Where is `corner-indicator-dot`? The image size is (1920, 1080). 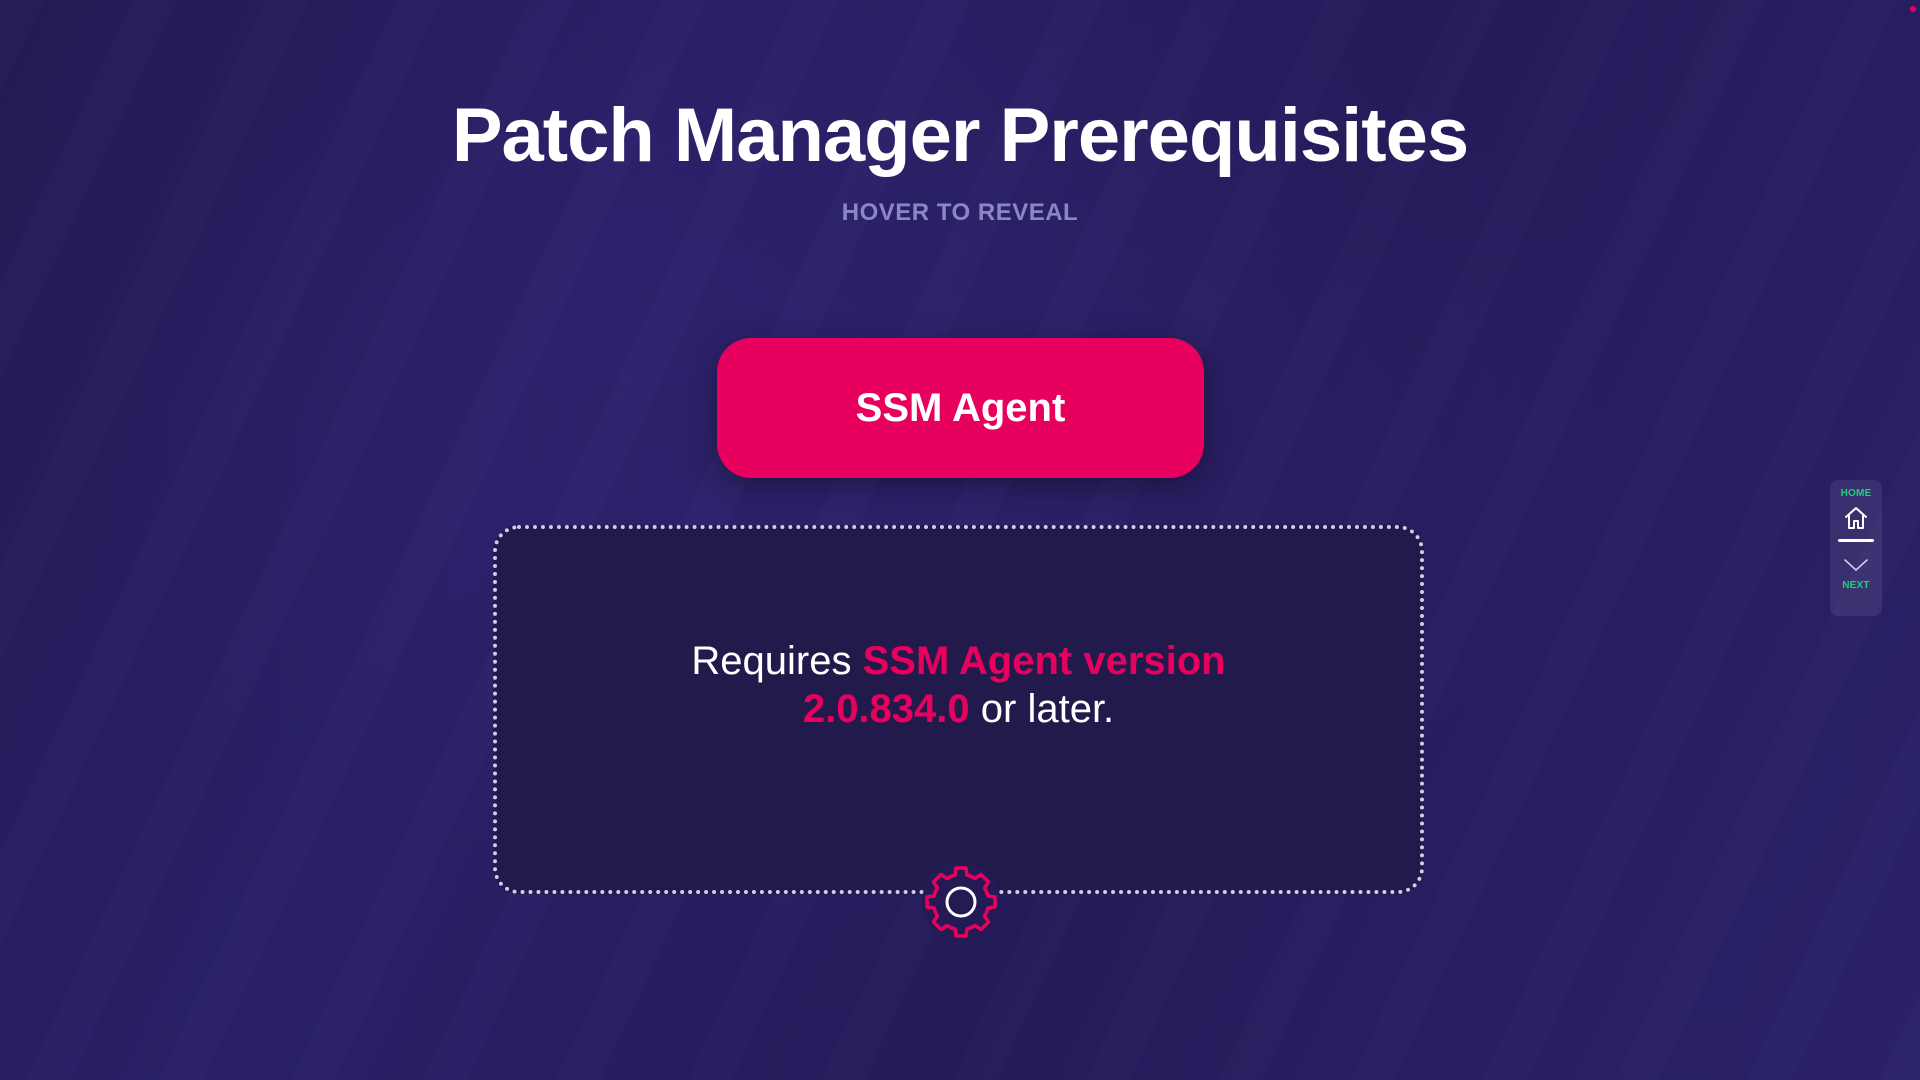
corner-indicator-dot is located at coordinates (1913, 9).